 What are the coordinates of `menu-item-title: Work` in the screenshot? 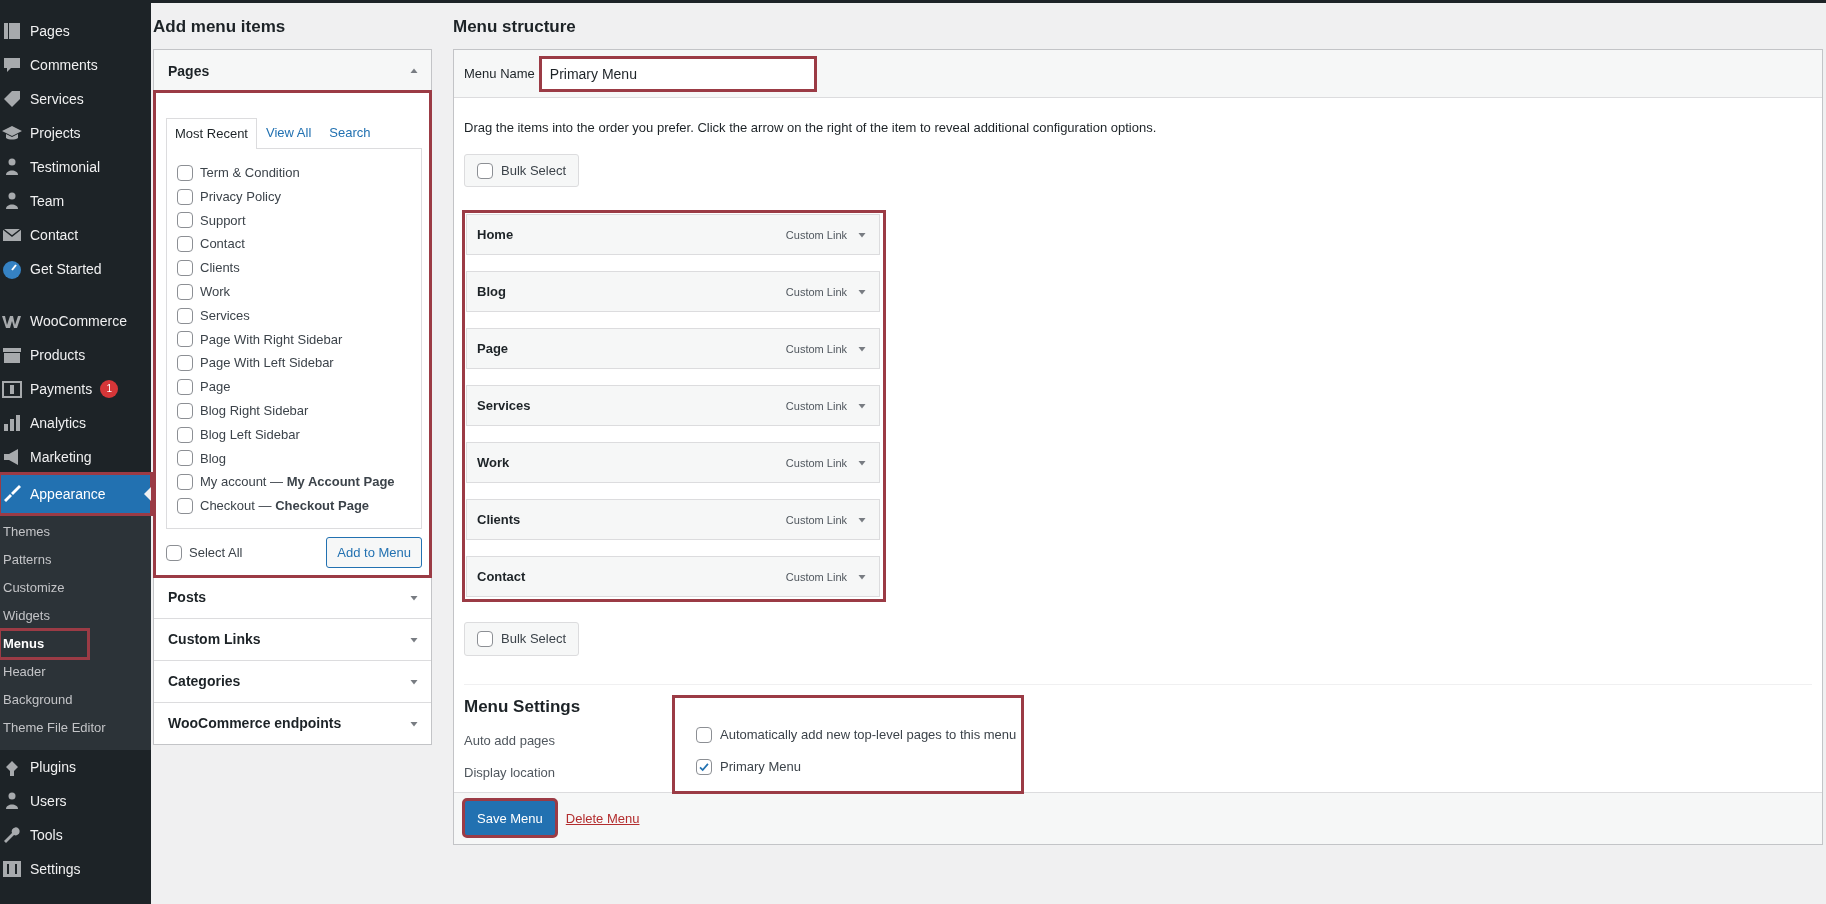 It's located at (494, 463).